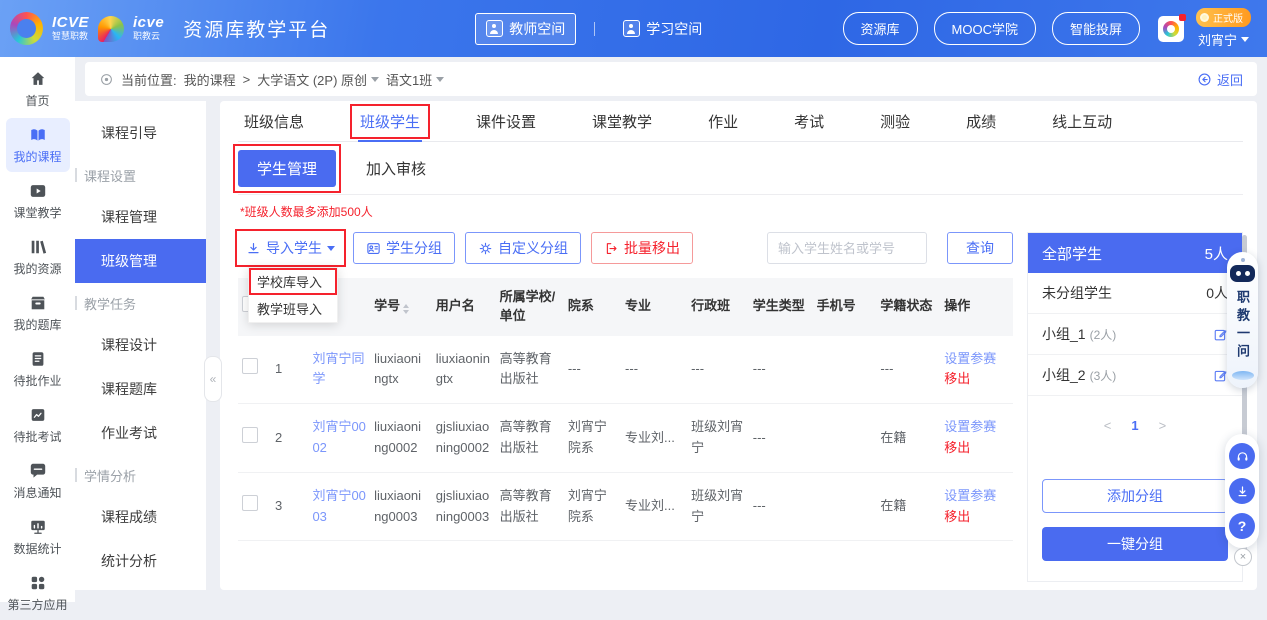 The height and width of the screenshot is (620, 1267). What do you see at coordinates (339, 370) in the screenshot?
I see `student-name-link: 刘宵宁同学` at bounding box center [339, 370].